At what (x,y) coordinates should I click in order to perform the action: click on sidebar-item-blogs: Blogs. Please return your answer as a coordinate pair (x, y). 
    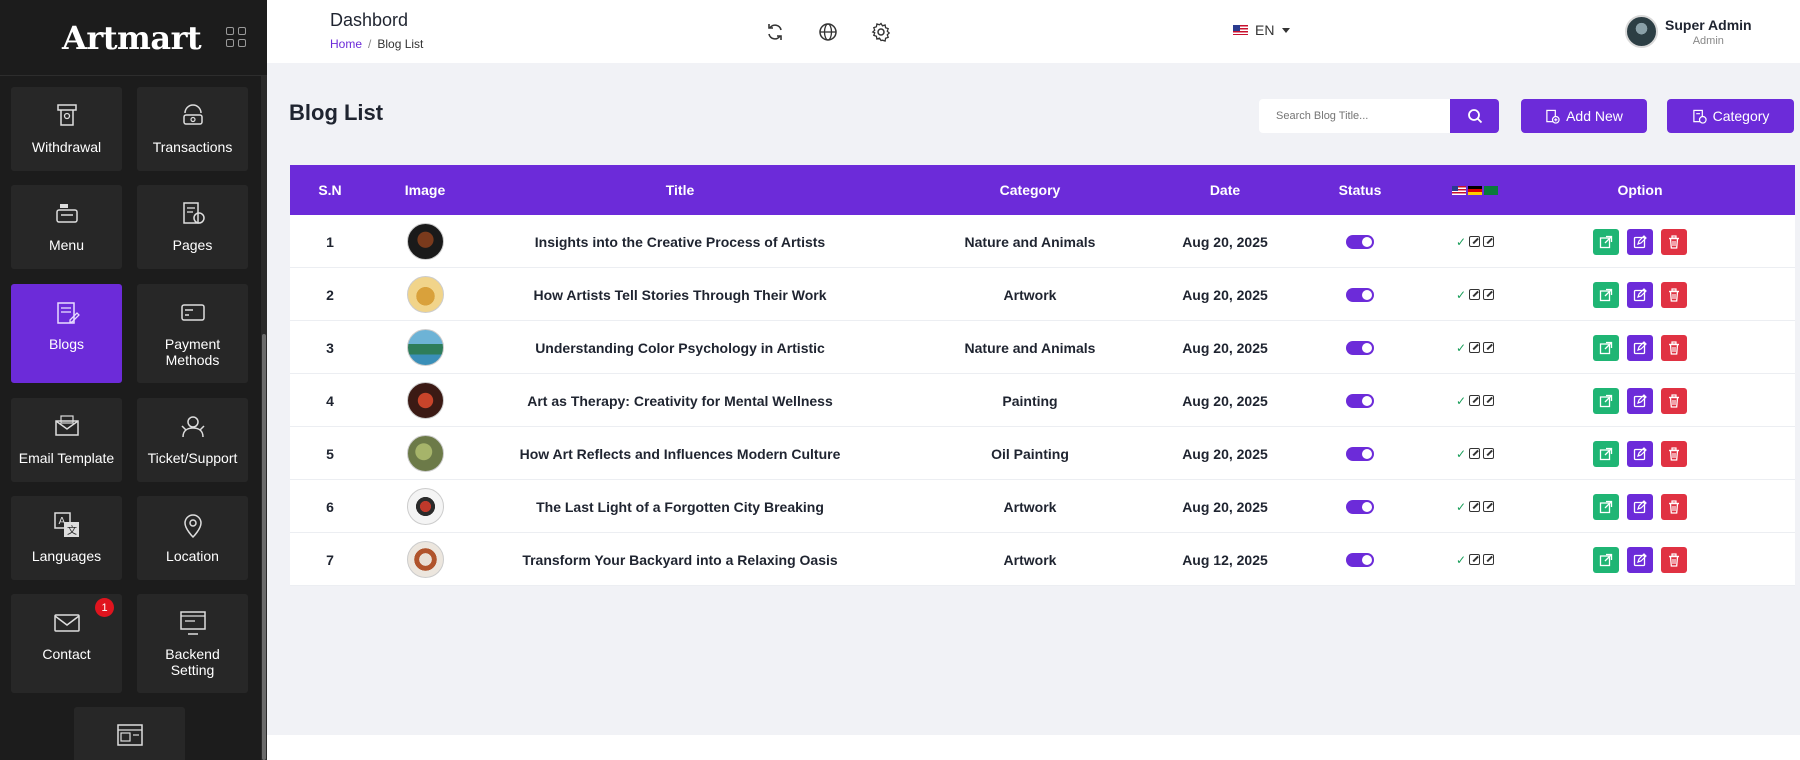
    Looking at the image, I should click on (66, 333).